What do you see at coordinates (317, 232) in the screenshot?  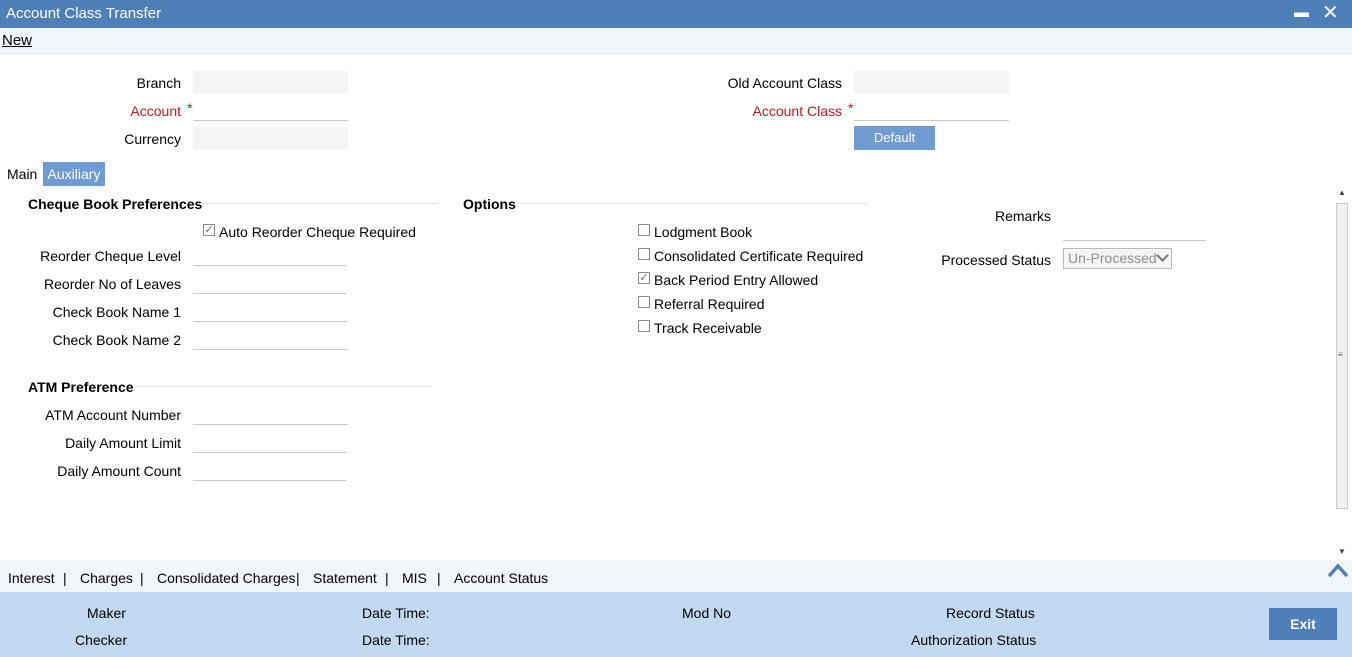 I see `auto-reorder-label: Auto Reorder Cheque Required` at bounding box center [317, 232].